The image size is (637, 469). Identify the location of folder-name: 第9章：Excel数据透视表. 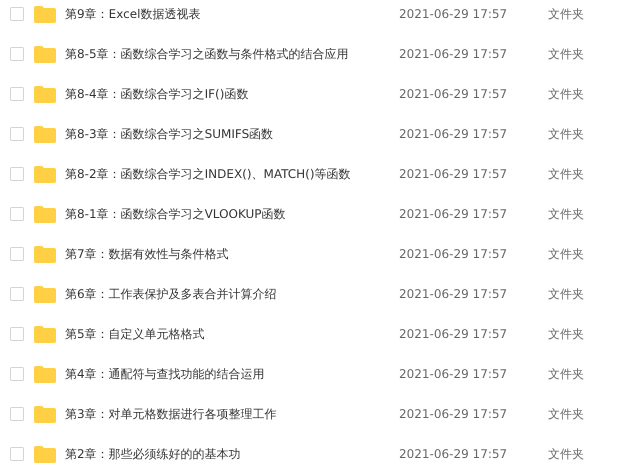
(232, 14).